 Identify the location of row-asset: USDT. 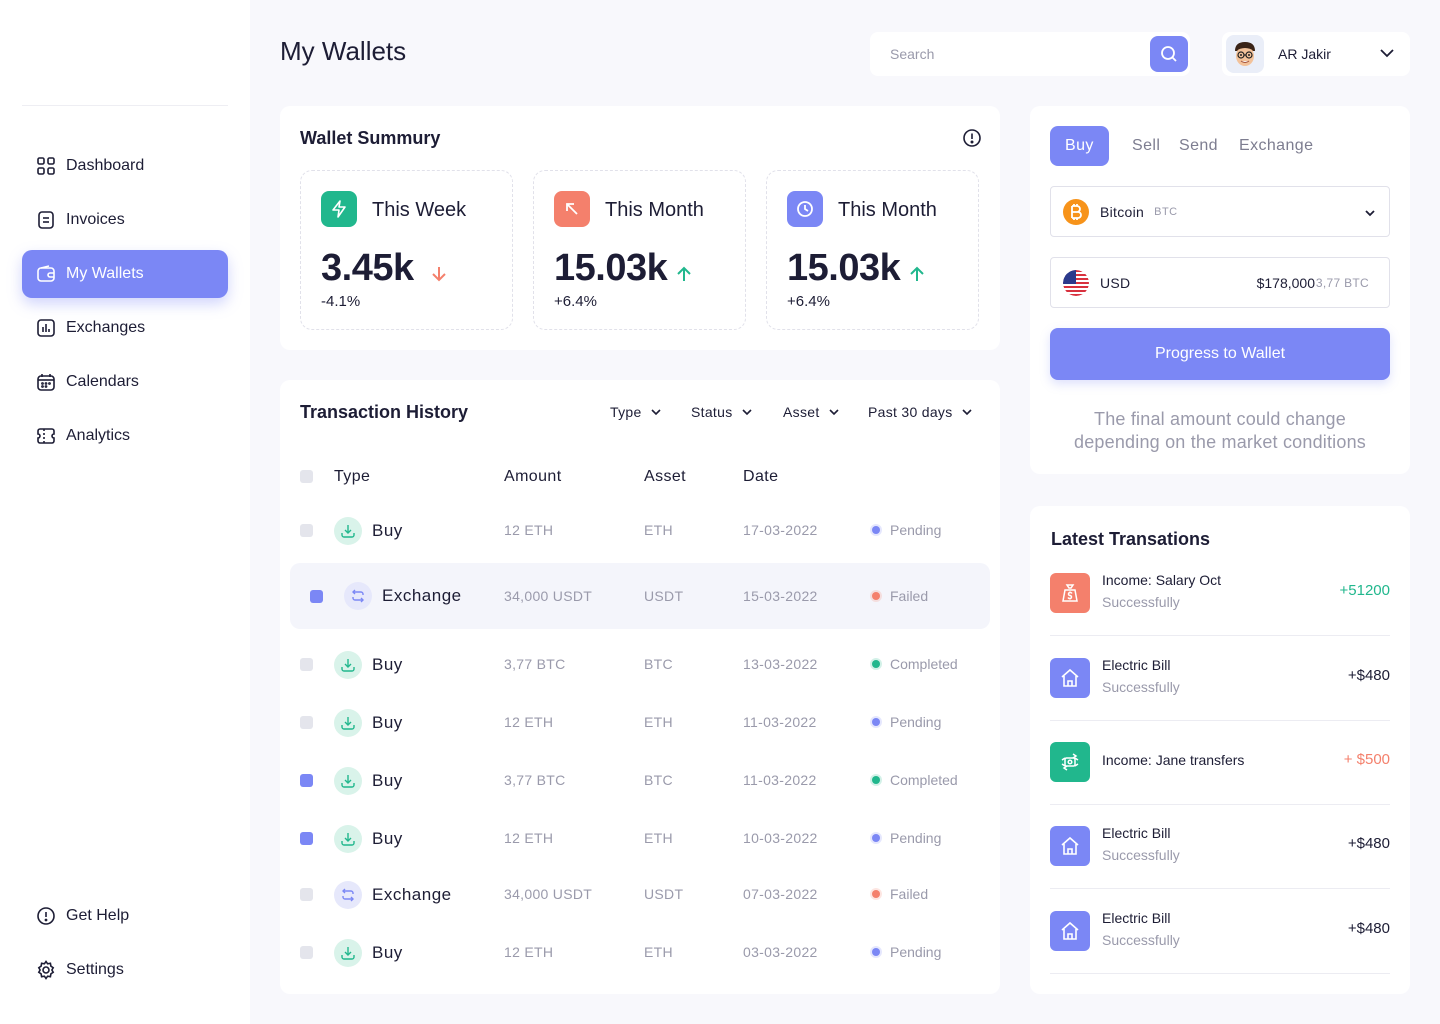
(664, 596).